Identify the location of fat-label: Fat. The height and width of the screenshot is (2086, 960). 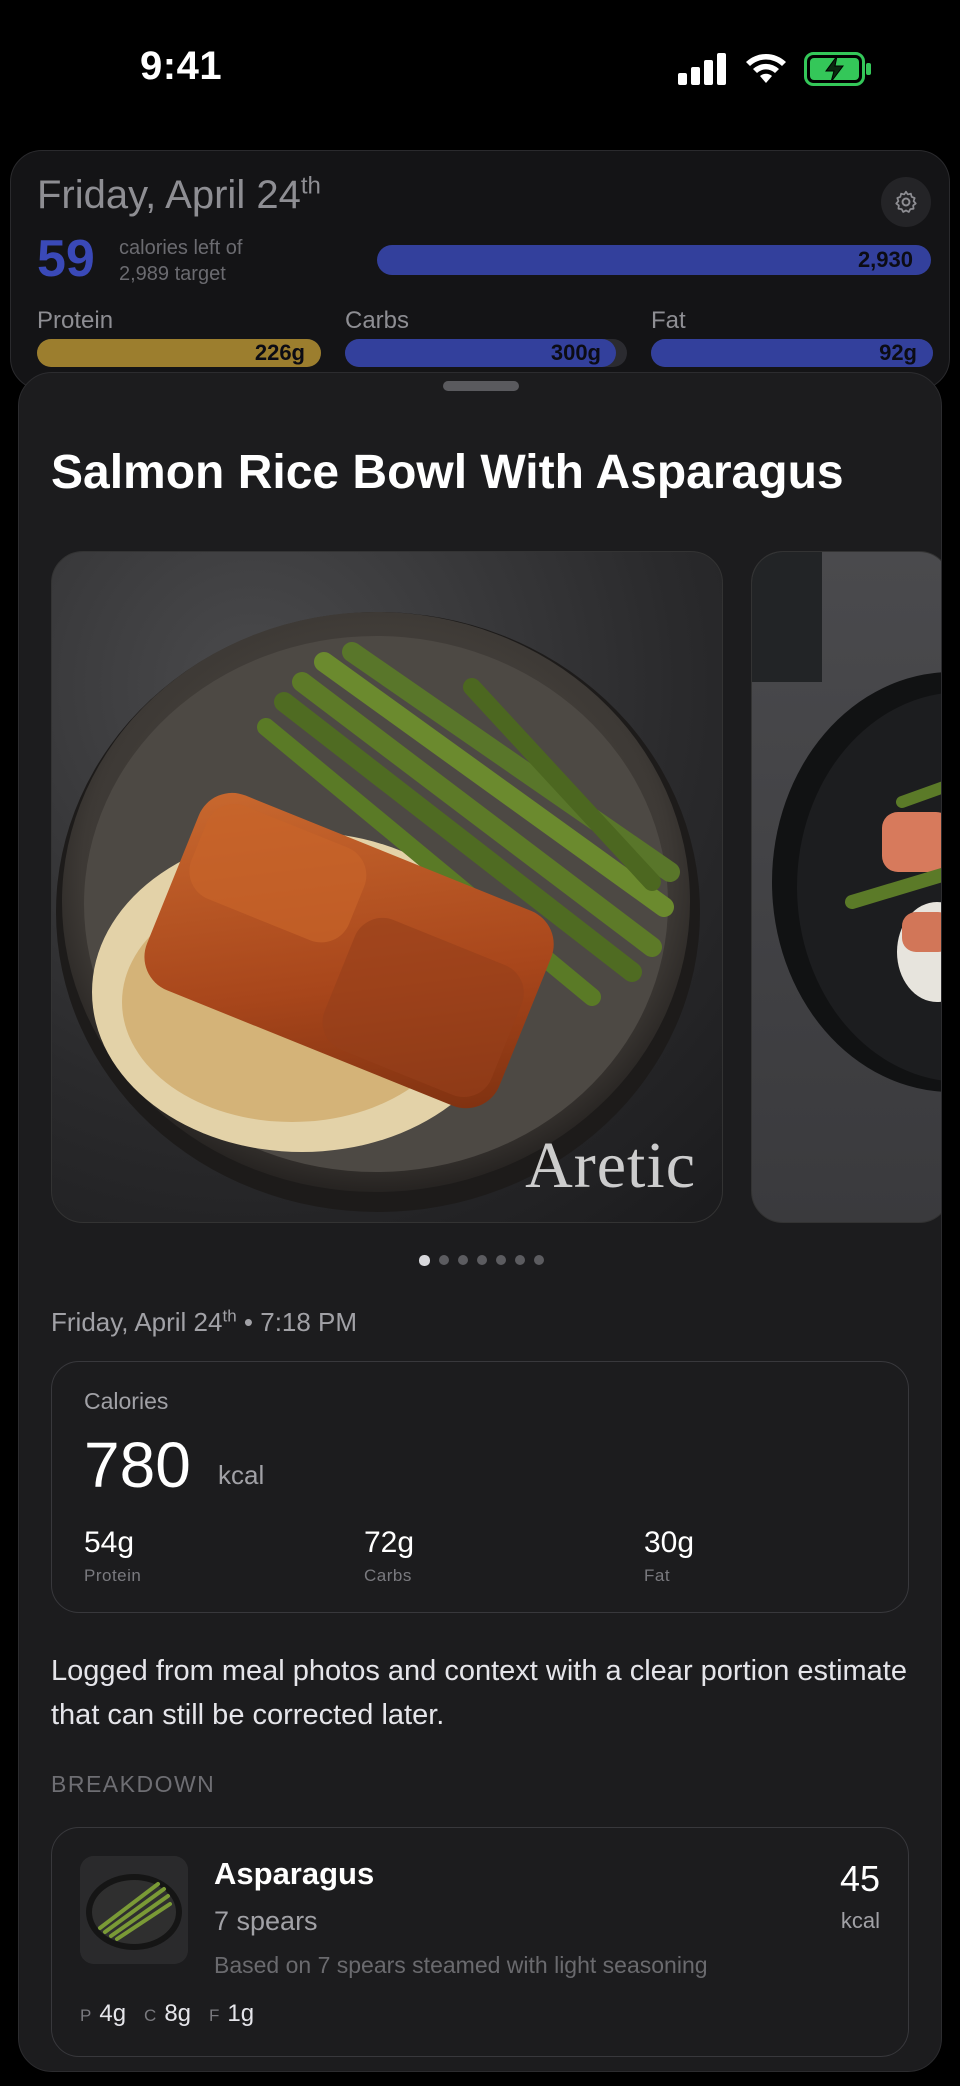
(668, 320).